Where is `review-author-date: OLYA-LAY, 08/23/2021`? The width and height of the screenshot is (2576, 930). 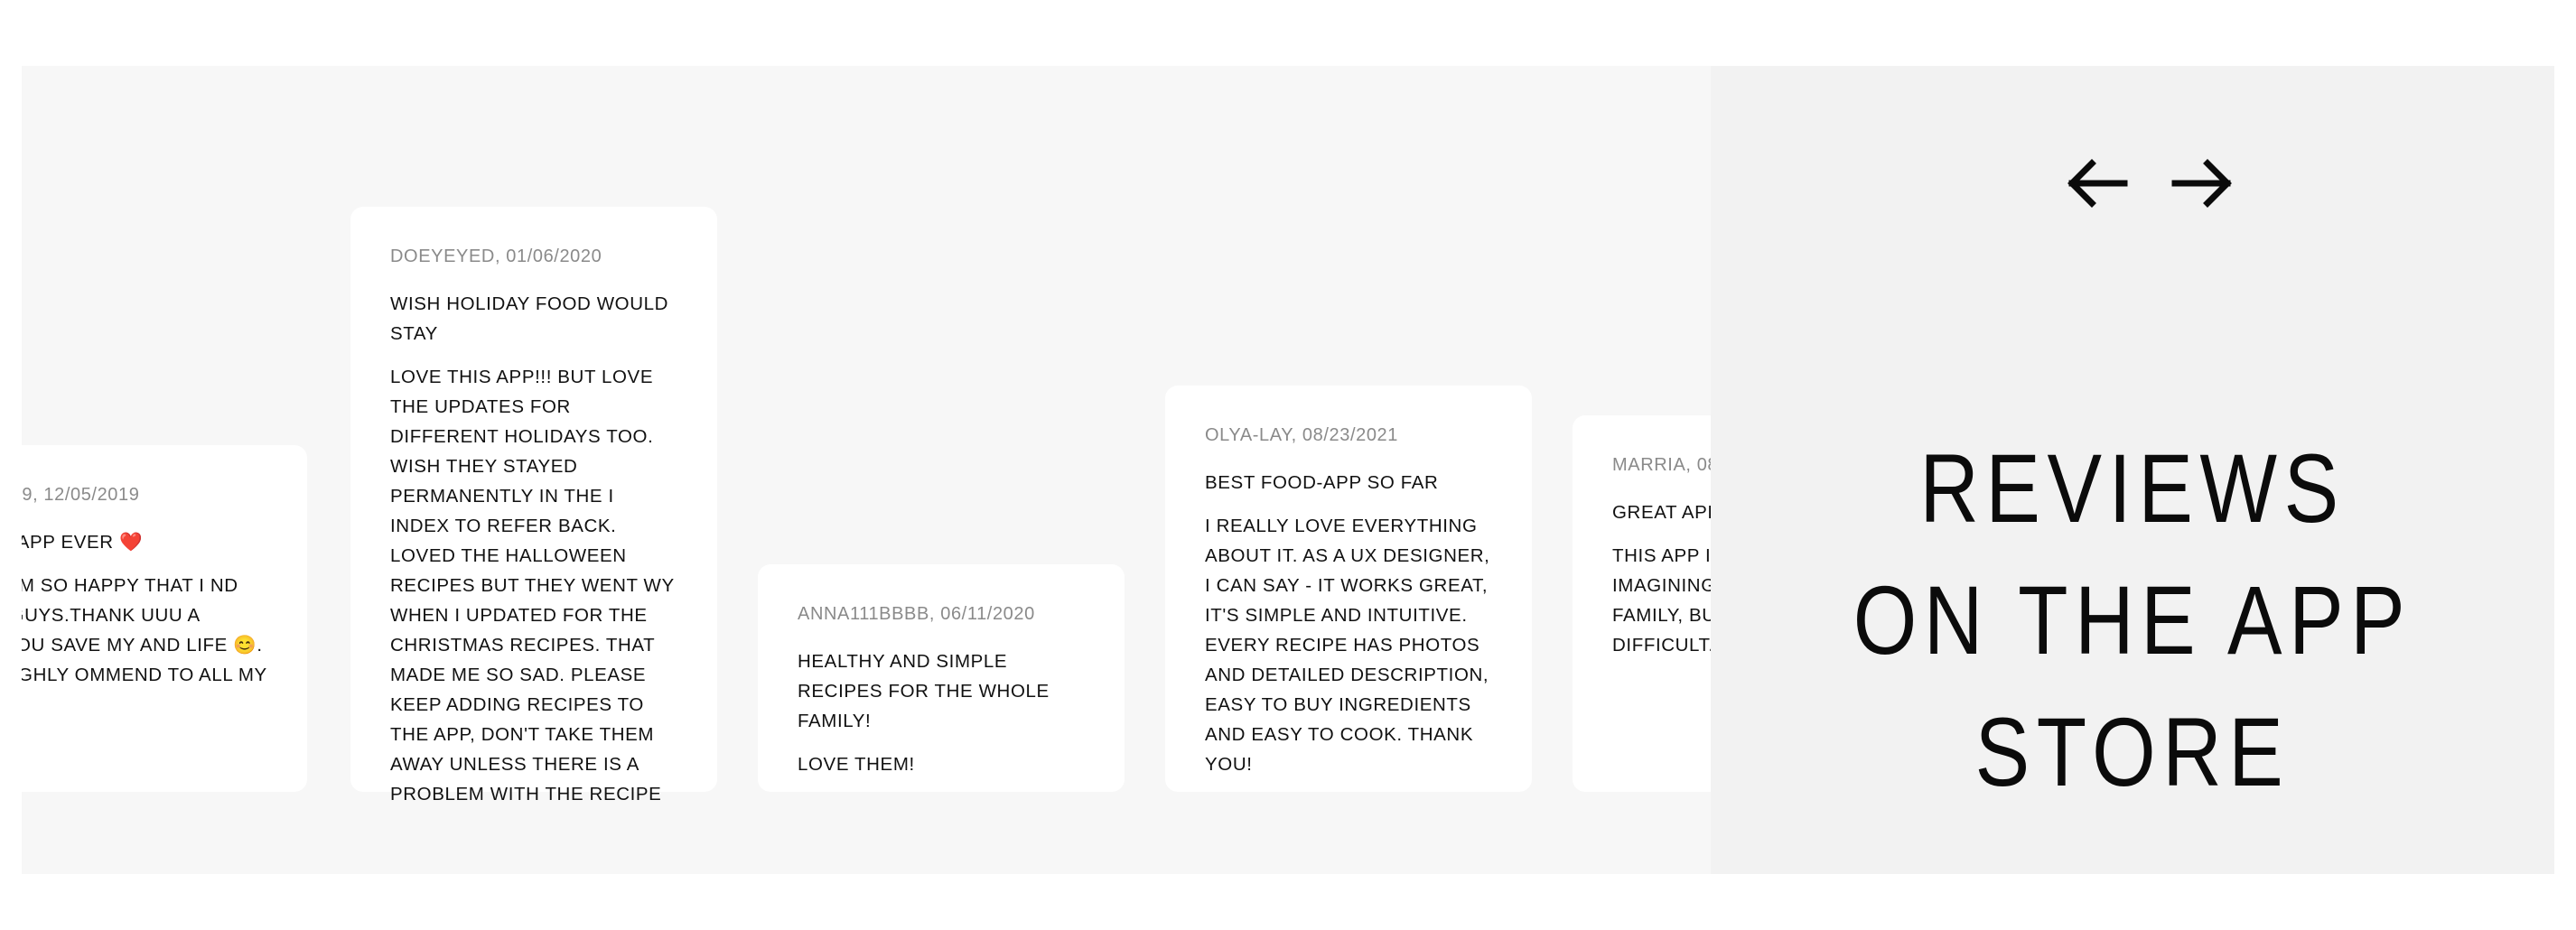
review-author-date: OLYA-LAY, 08/23/2021 is located at coordinates (1302, 435).